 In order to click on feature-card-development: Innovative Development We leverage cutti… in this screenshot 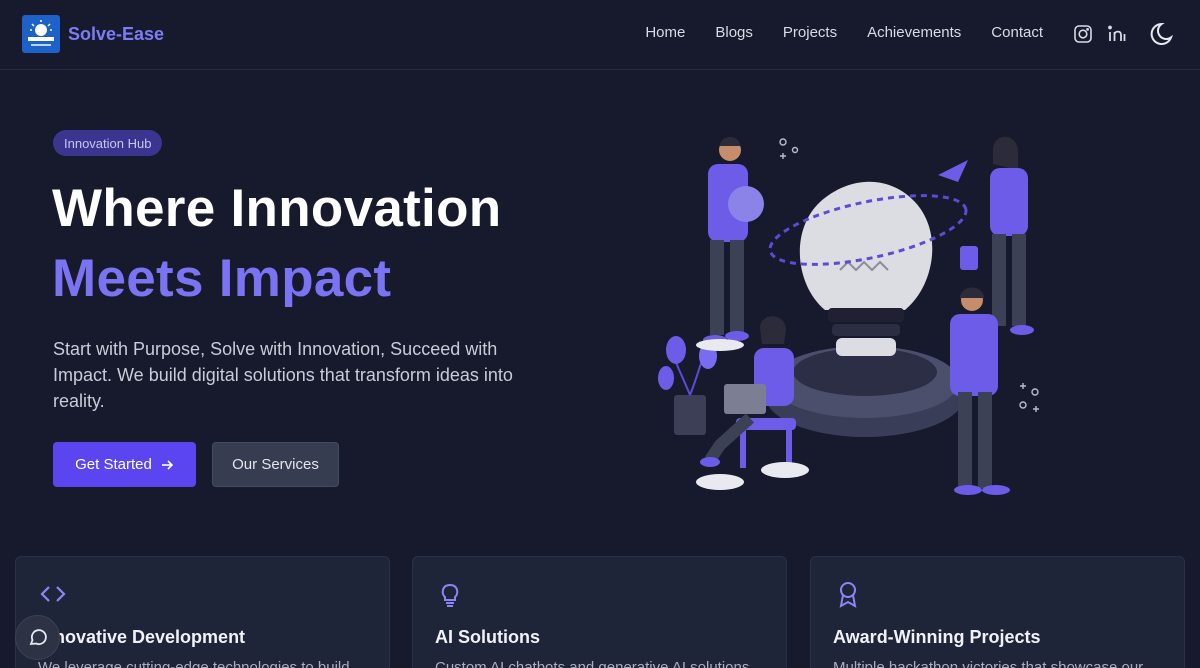, I will do `click(202, 612)`.